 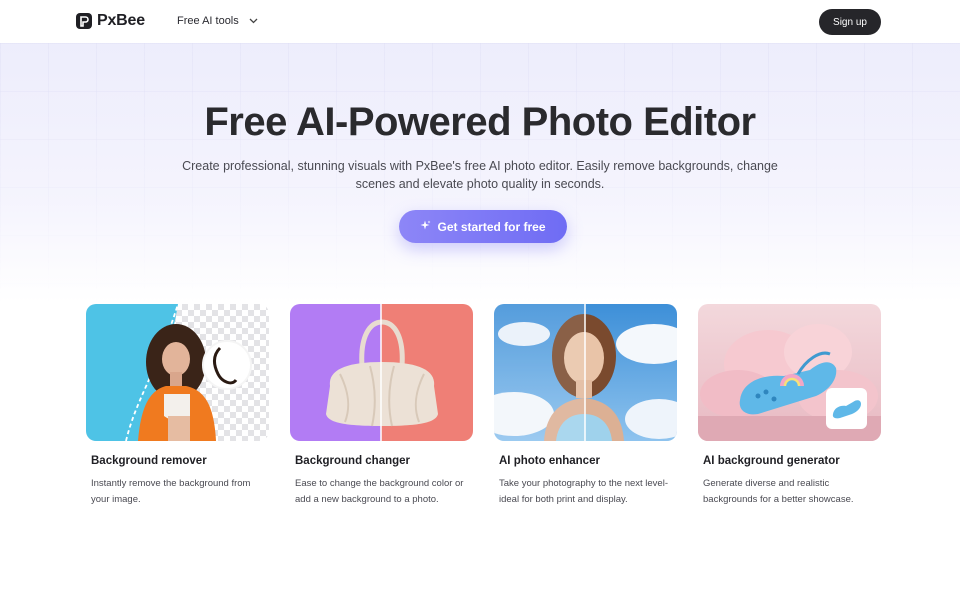 What do you see at coordinates (425, 227) in the screenshot?
I see `sparkle-icon` at bounding box center [425, 227].